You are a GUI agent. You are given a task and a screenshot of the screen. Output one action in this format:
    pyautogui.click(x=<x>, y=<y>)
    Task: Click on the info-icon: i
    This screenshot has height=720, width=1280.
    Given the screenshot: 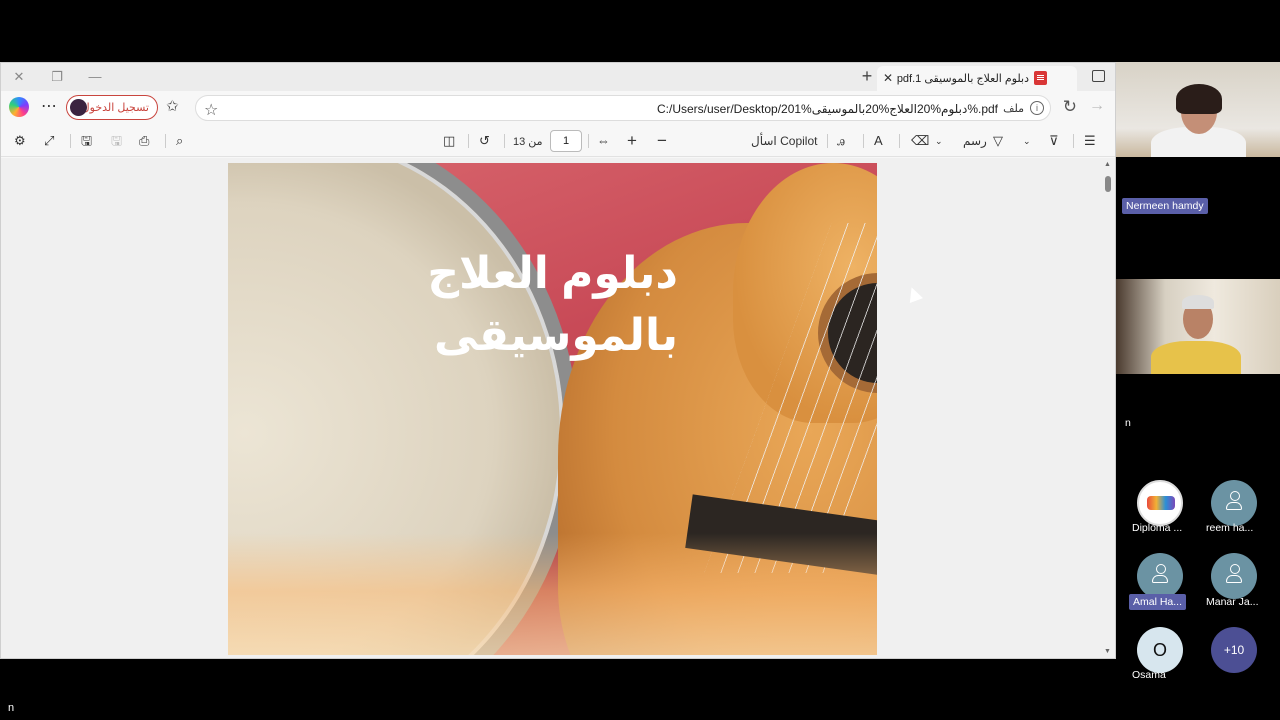 What is the action you would take?
    pyautogui.click(x=1037, y=108)
    